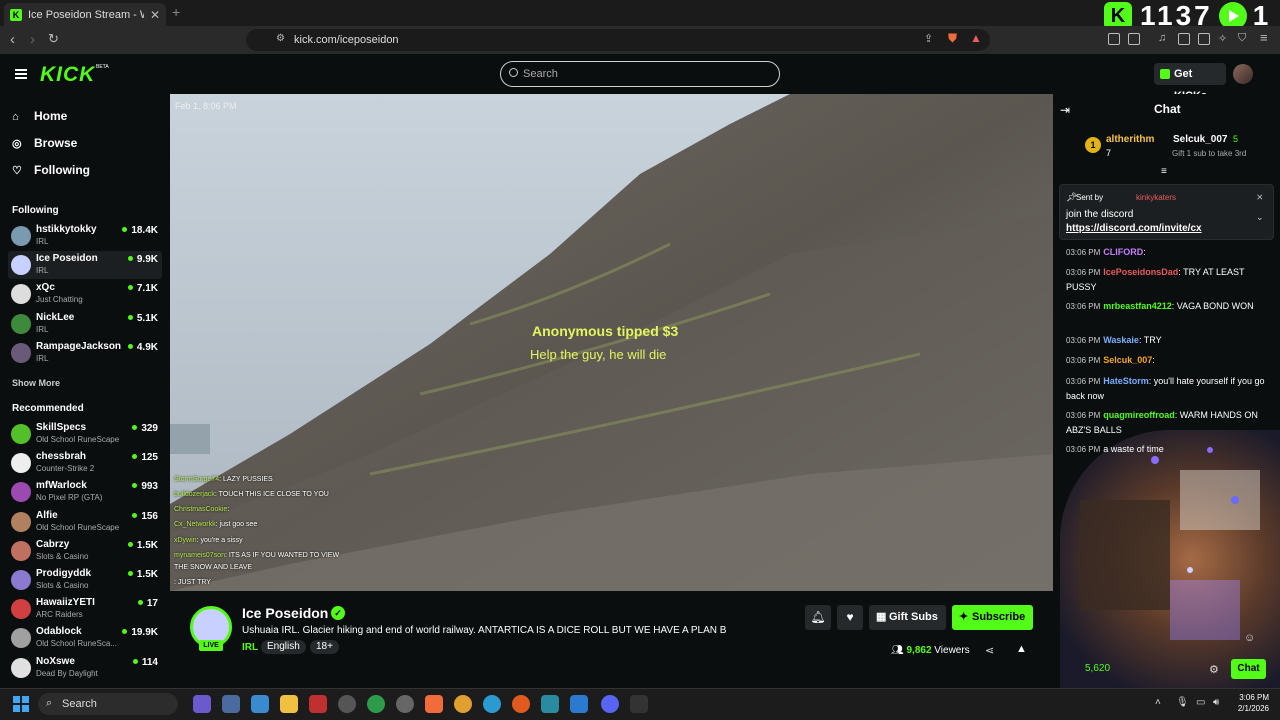 The image size is (1280, 720). I want to click on new-tab-button: +, so click(176, 12).